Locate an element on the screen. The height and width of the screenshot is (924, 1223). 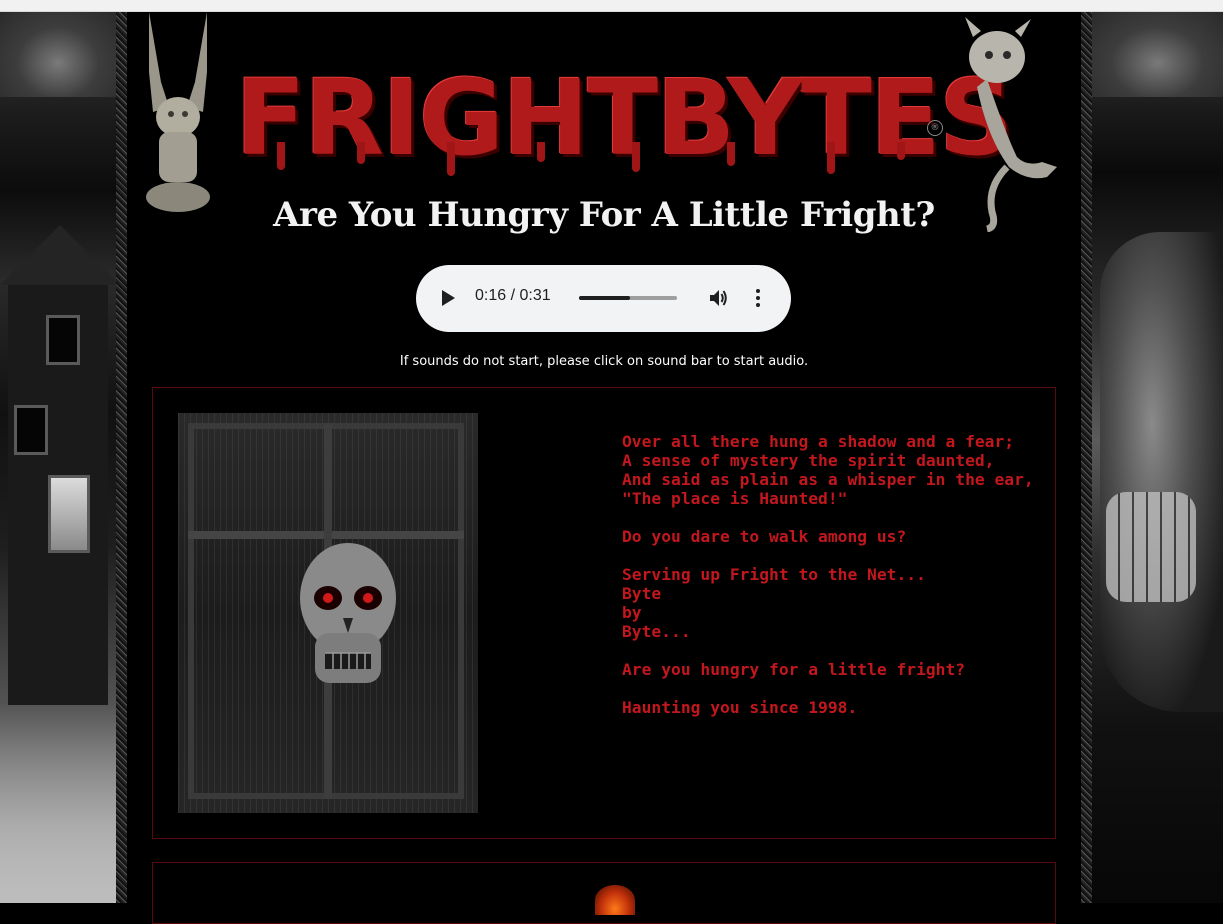
volume-icon is located at coordinates (718, 298).